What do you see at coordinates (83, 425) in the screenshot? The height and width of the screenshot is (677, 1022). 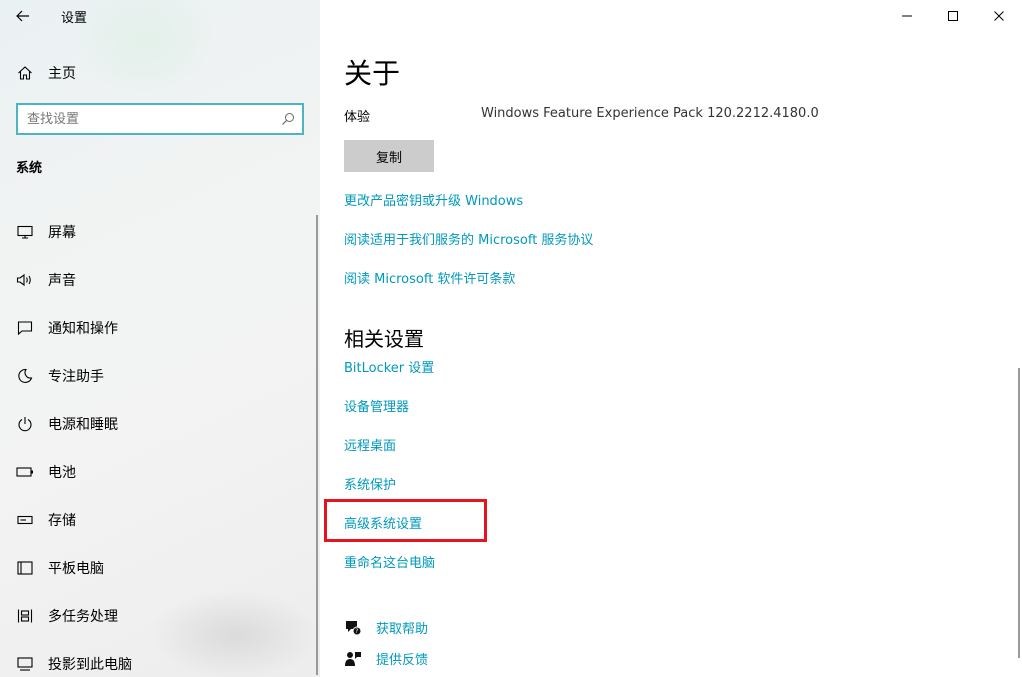 I see `sidebar-item-label: 电源和睡眠` at bounding box center [83, 425].